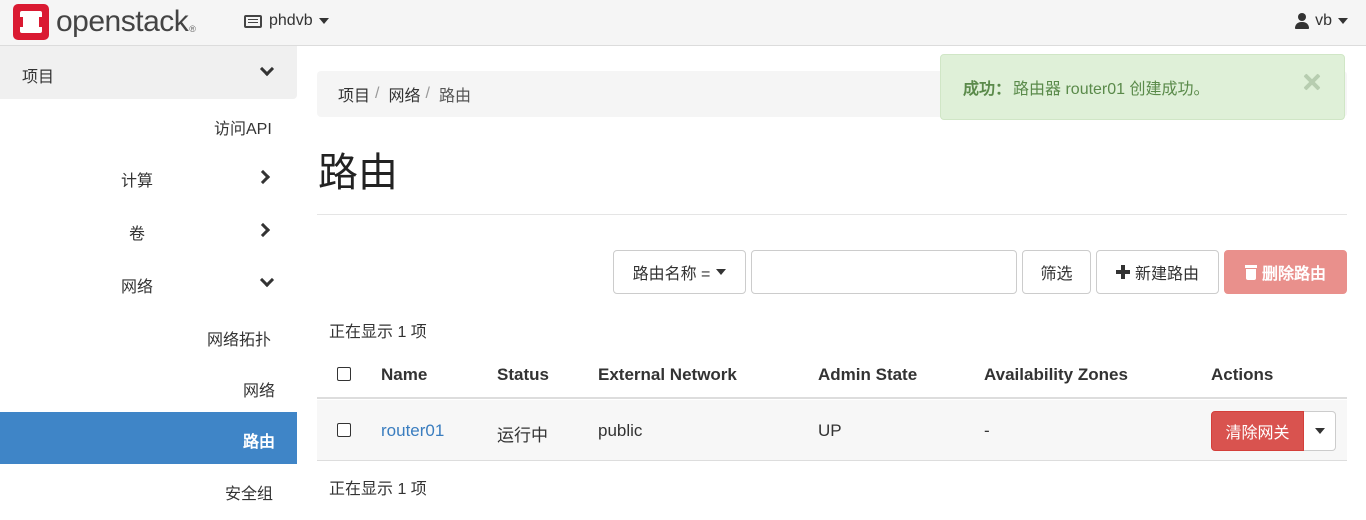  Describe the element at coordinates (1250, 272) in the screenshot. I see `trash-icon` at that location.